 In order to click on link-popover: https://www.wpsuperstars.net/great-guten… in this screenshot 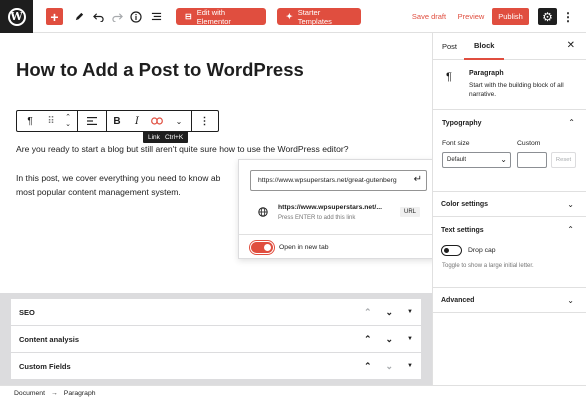, I will do `click(337, 209)`.